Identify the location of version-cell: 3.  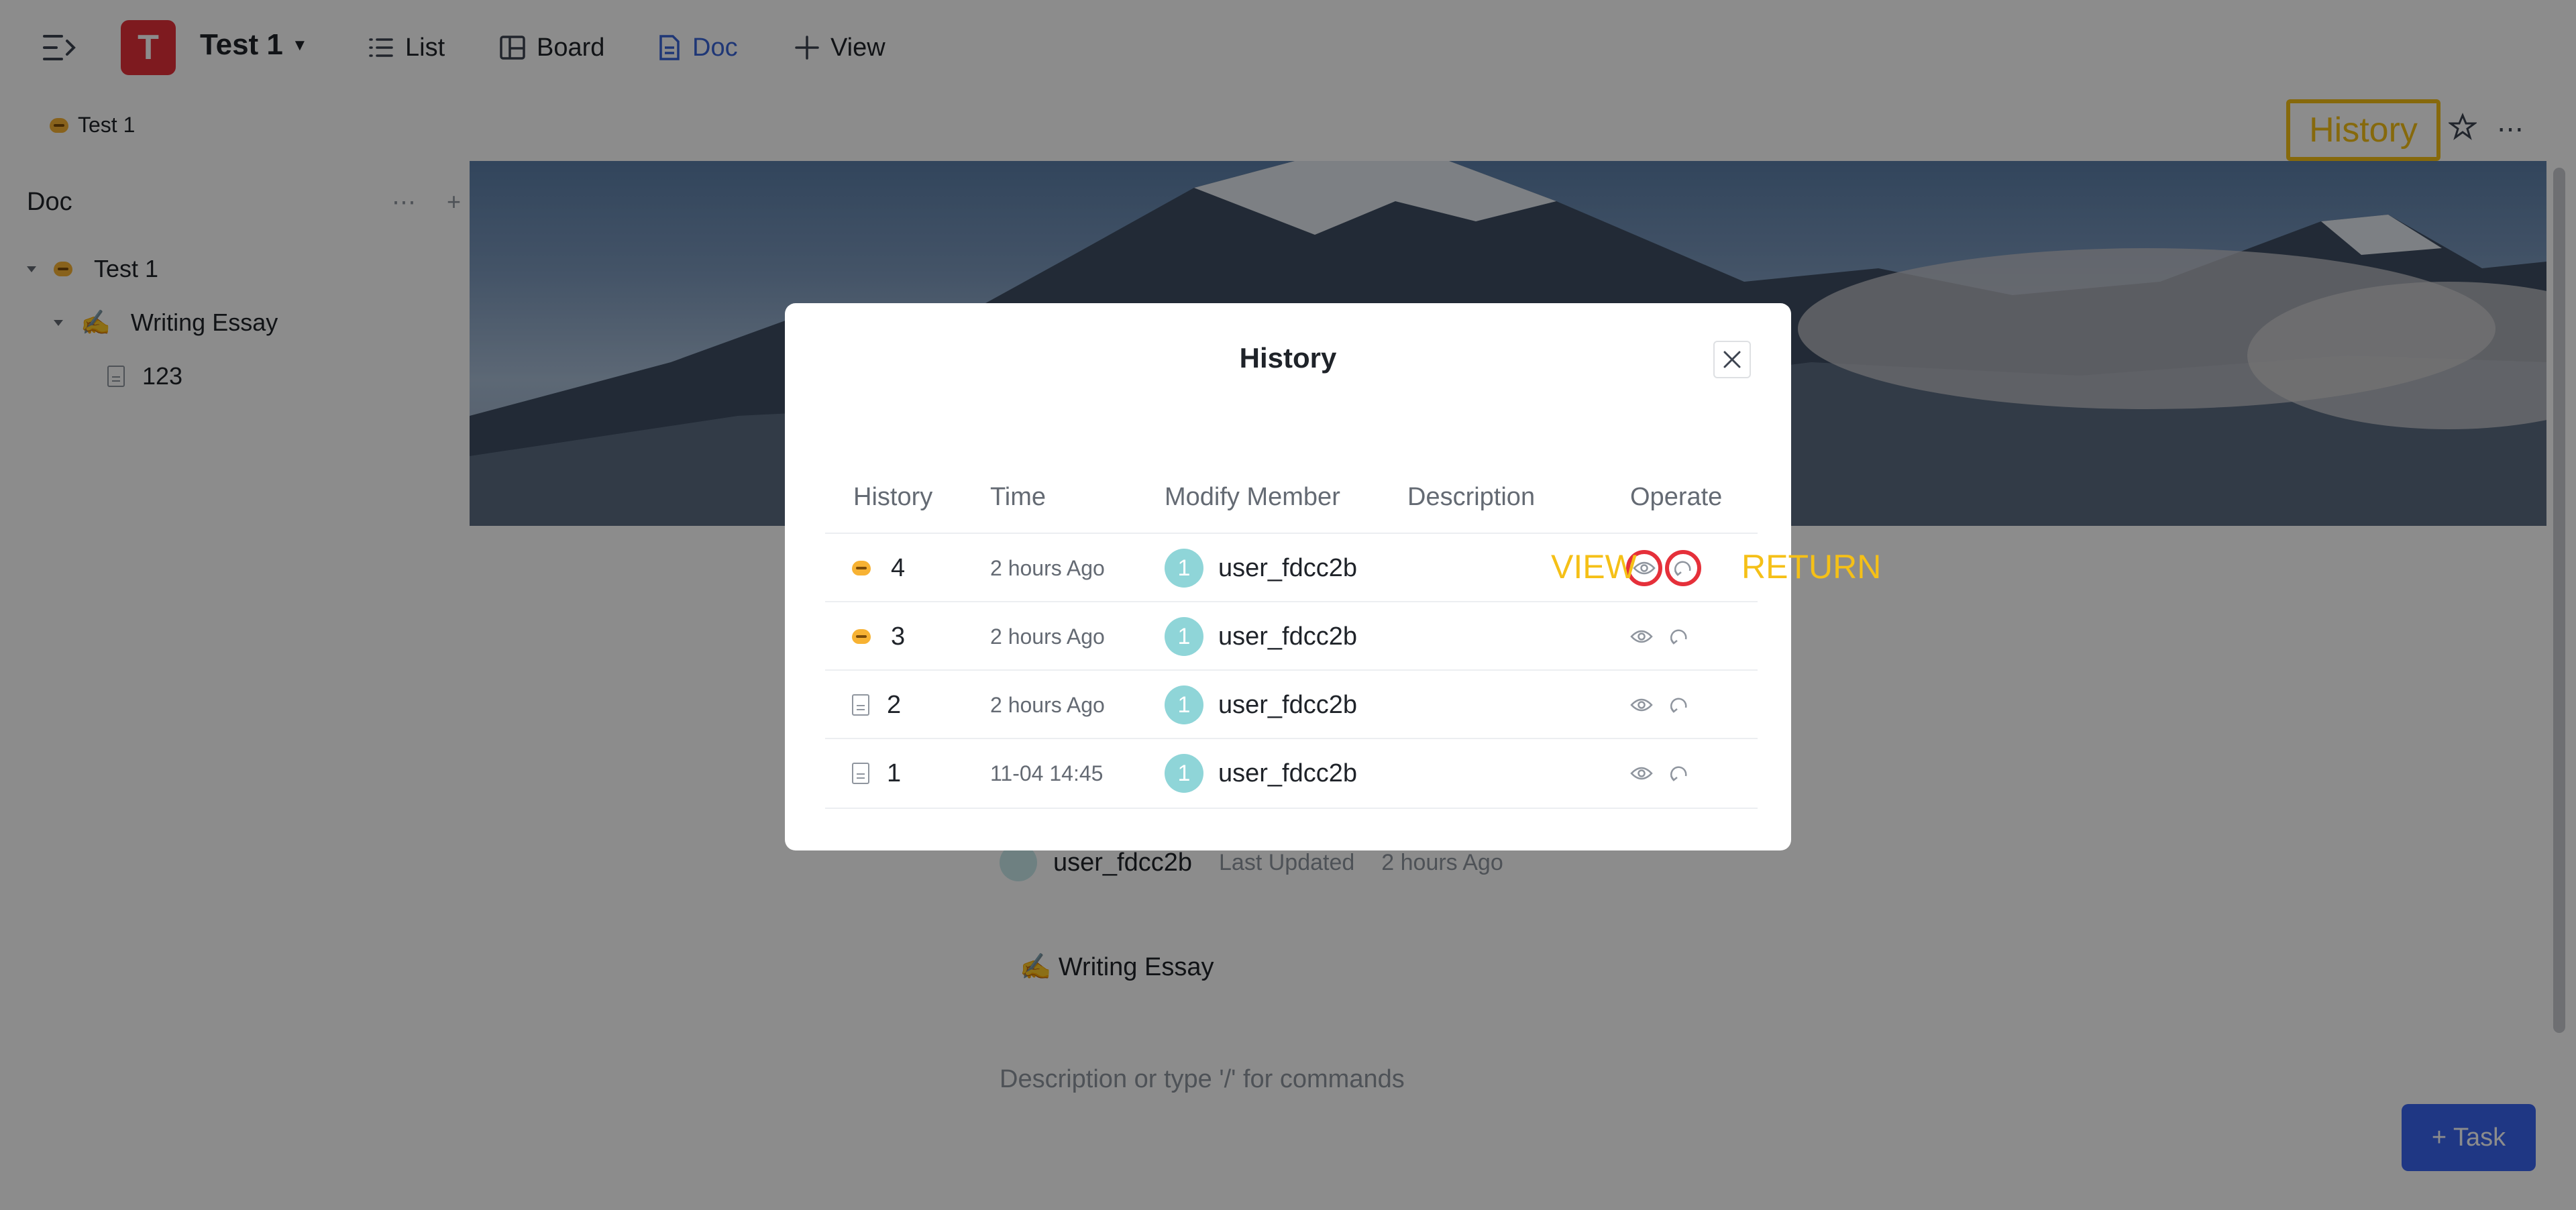
(878, 637).